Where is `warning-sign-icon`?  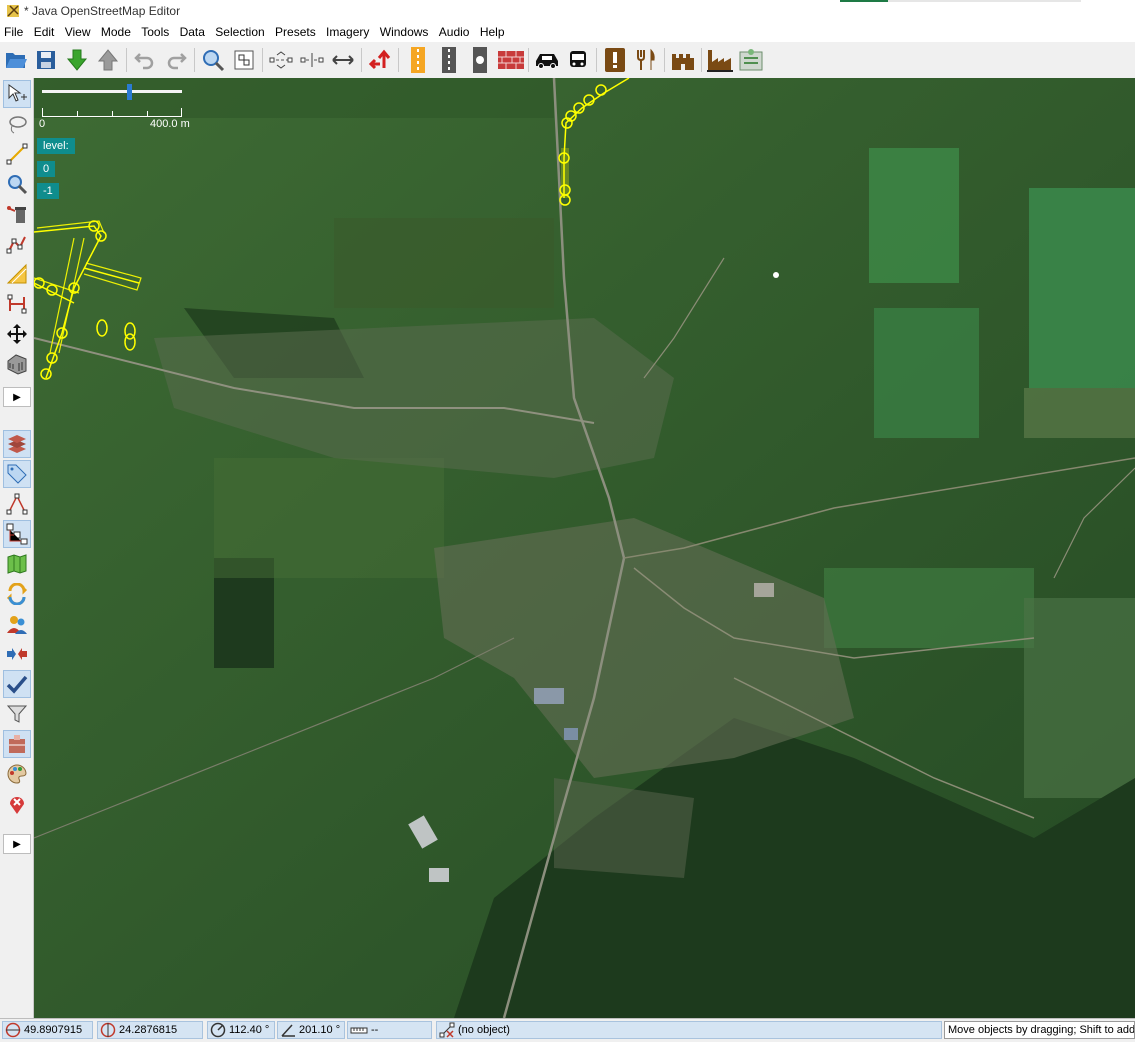 warning-sign-icon is located at coordinates (615, 60).